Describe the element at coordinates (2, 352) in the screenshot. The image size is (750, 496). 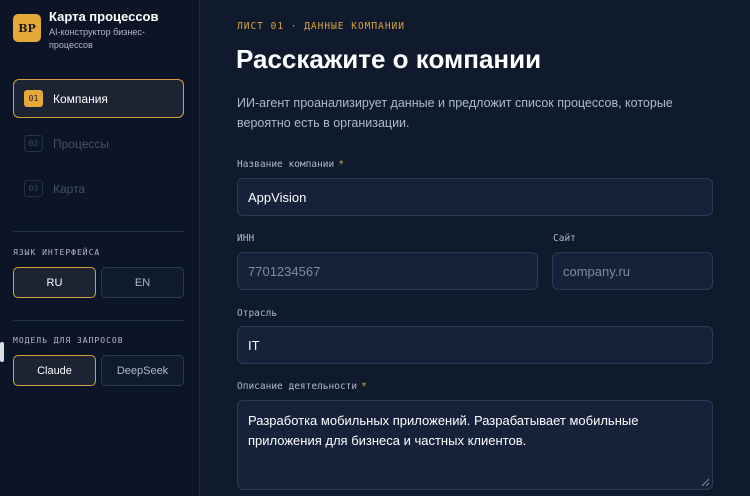
I see `scroll-handle` at that location.